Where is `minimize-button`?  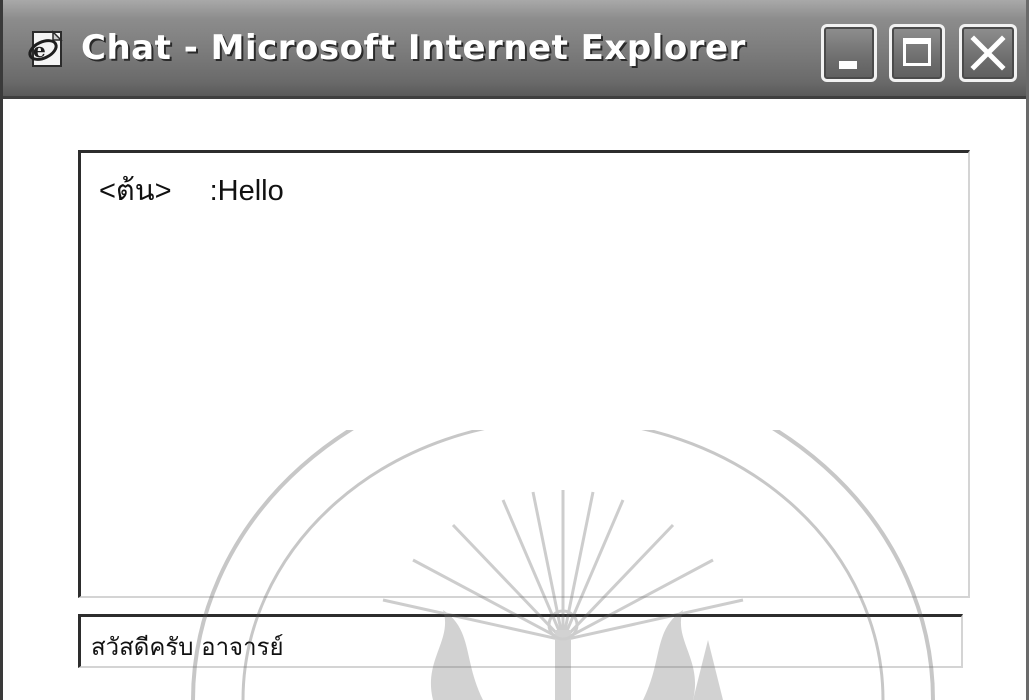
minimize-button is located at coordinates (849, 53).